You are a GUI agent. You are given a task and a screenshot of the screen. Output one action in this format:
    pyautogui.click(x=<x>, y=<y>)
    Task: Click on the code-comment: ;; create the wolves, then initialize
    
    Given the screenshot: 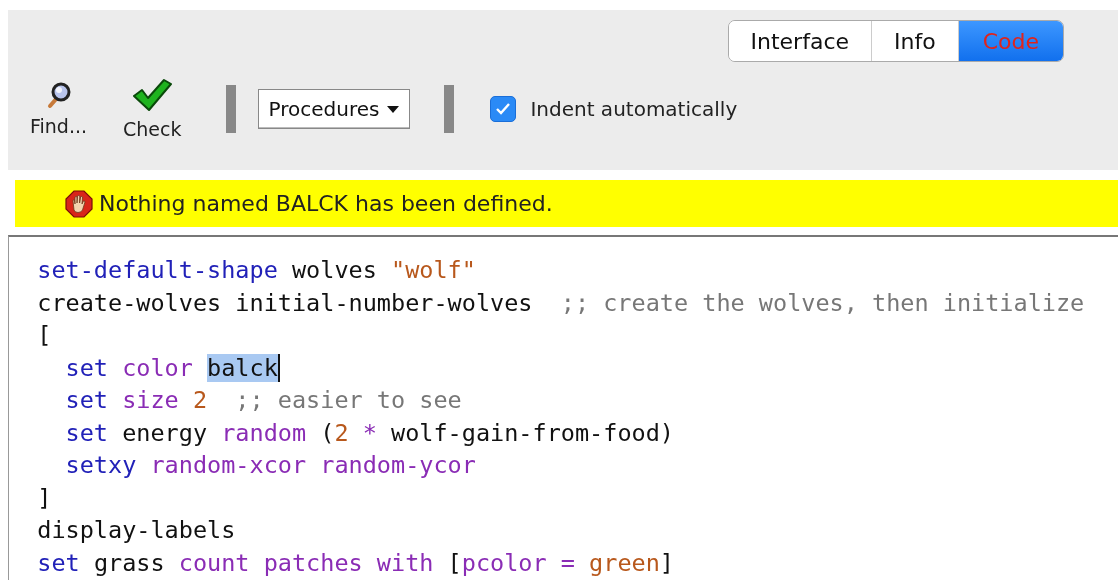 What is the action you would take?
    pyautogui.click(x=822, y=302)
    